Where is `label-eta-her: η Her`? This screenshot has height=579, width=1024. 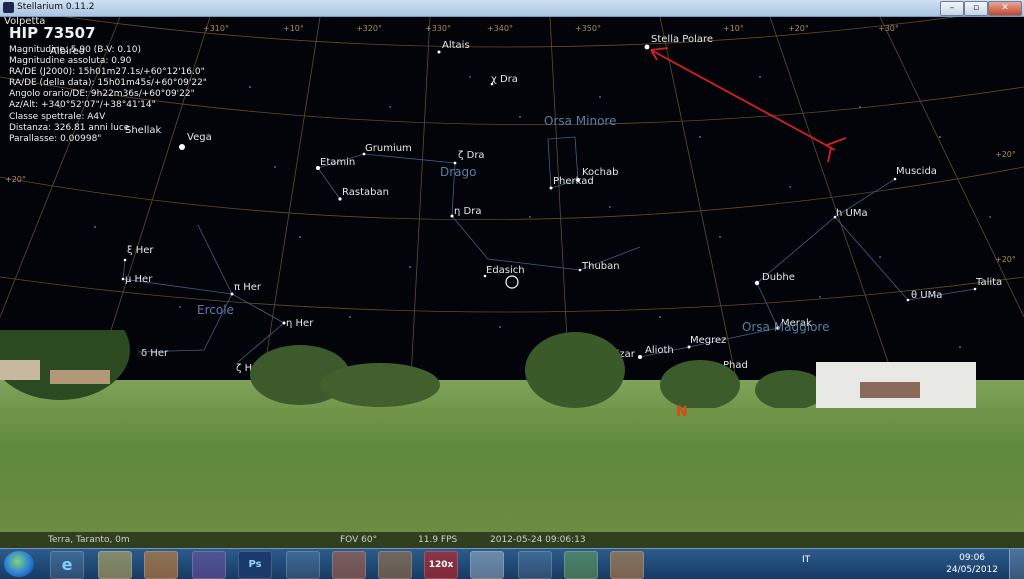
label-eta-her: η Her is located at coordinates (300, 323).